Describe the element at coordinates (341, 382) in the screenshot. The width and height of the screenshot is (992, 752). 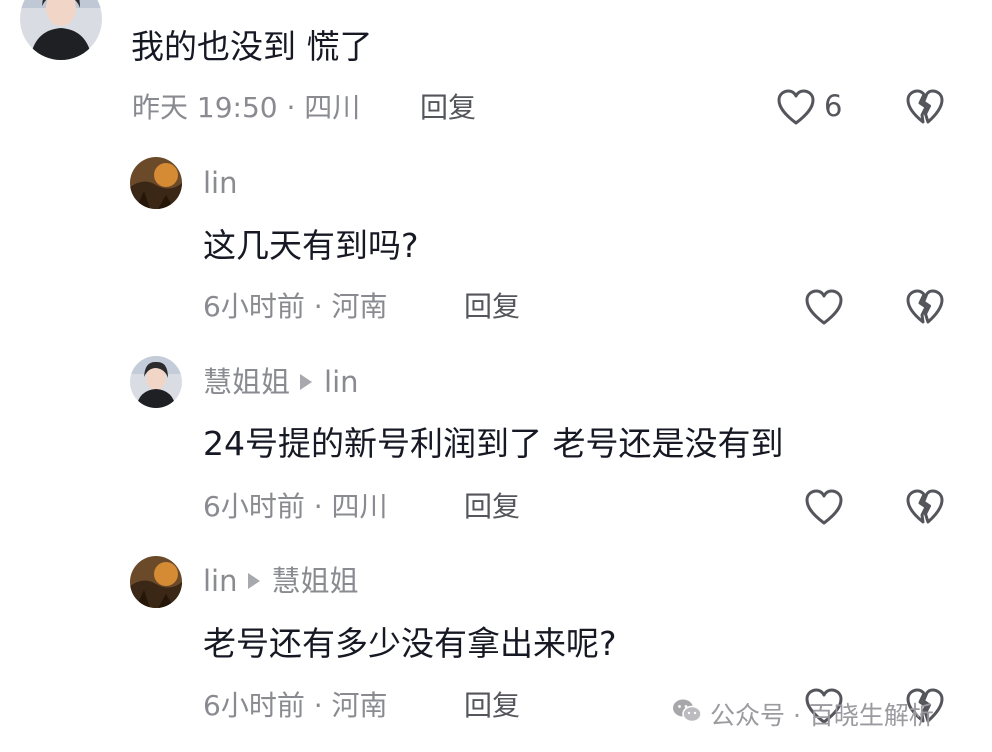
I see `reply-to-user: lin` at that location.